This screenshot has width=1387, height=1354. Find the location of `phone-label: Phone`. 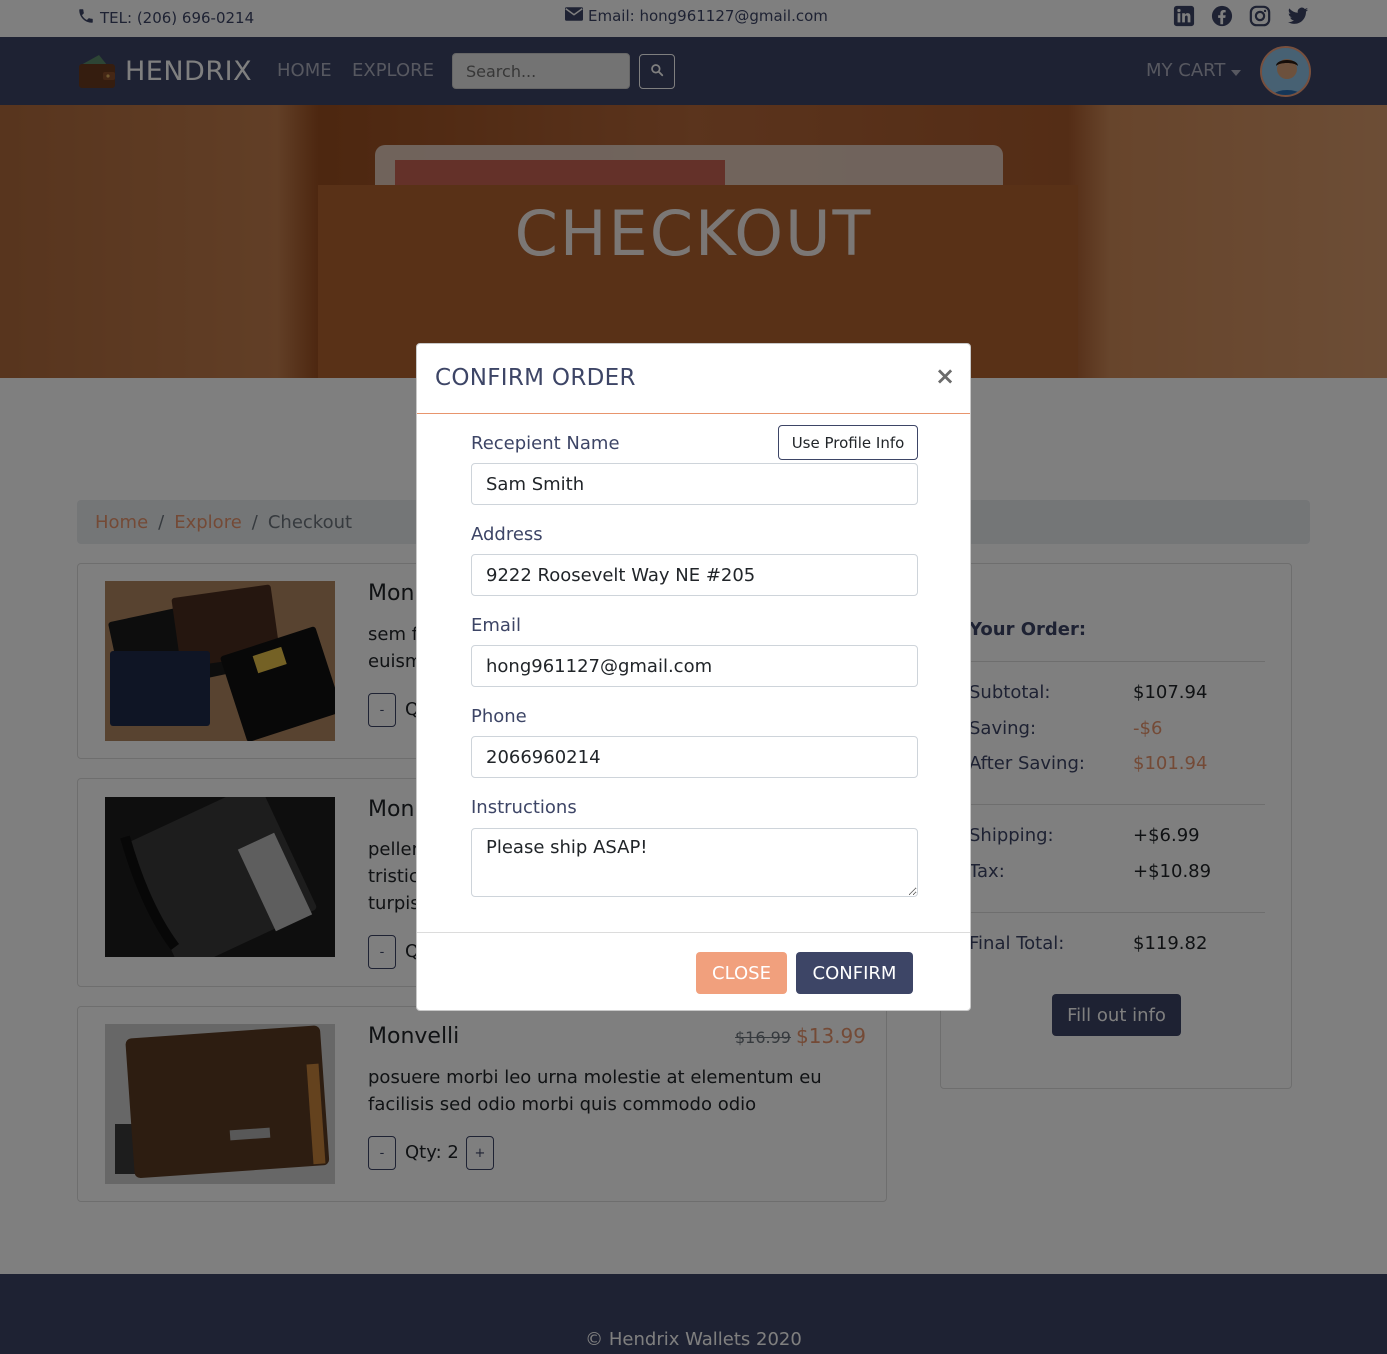

phone-label: Phone is located at coordinates (499, 716).